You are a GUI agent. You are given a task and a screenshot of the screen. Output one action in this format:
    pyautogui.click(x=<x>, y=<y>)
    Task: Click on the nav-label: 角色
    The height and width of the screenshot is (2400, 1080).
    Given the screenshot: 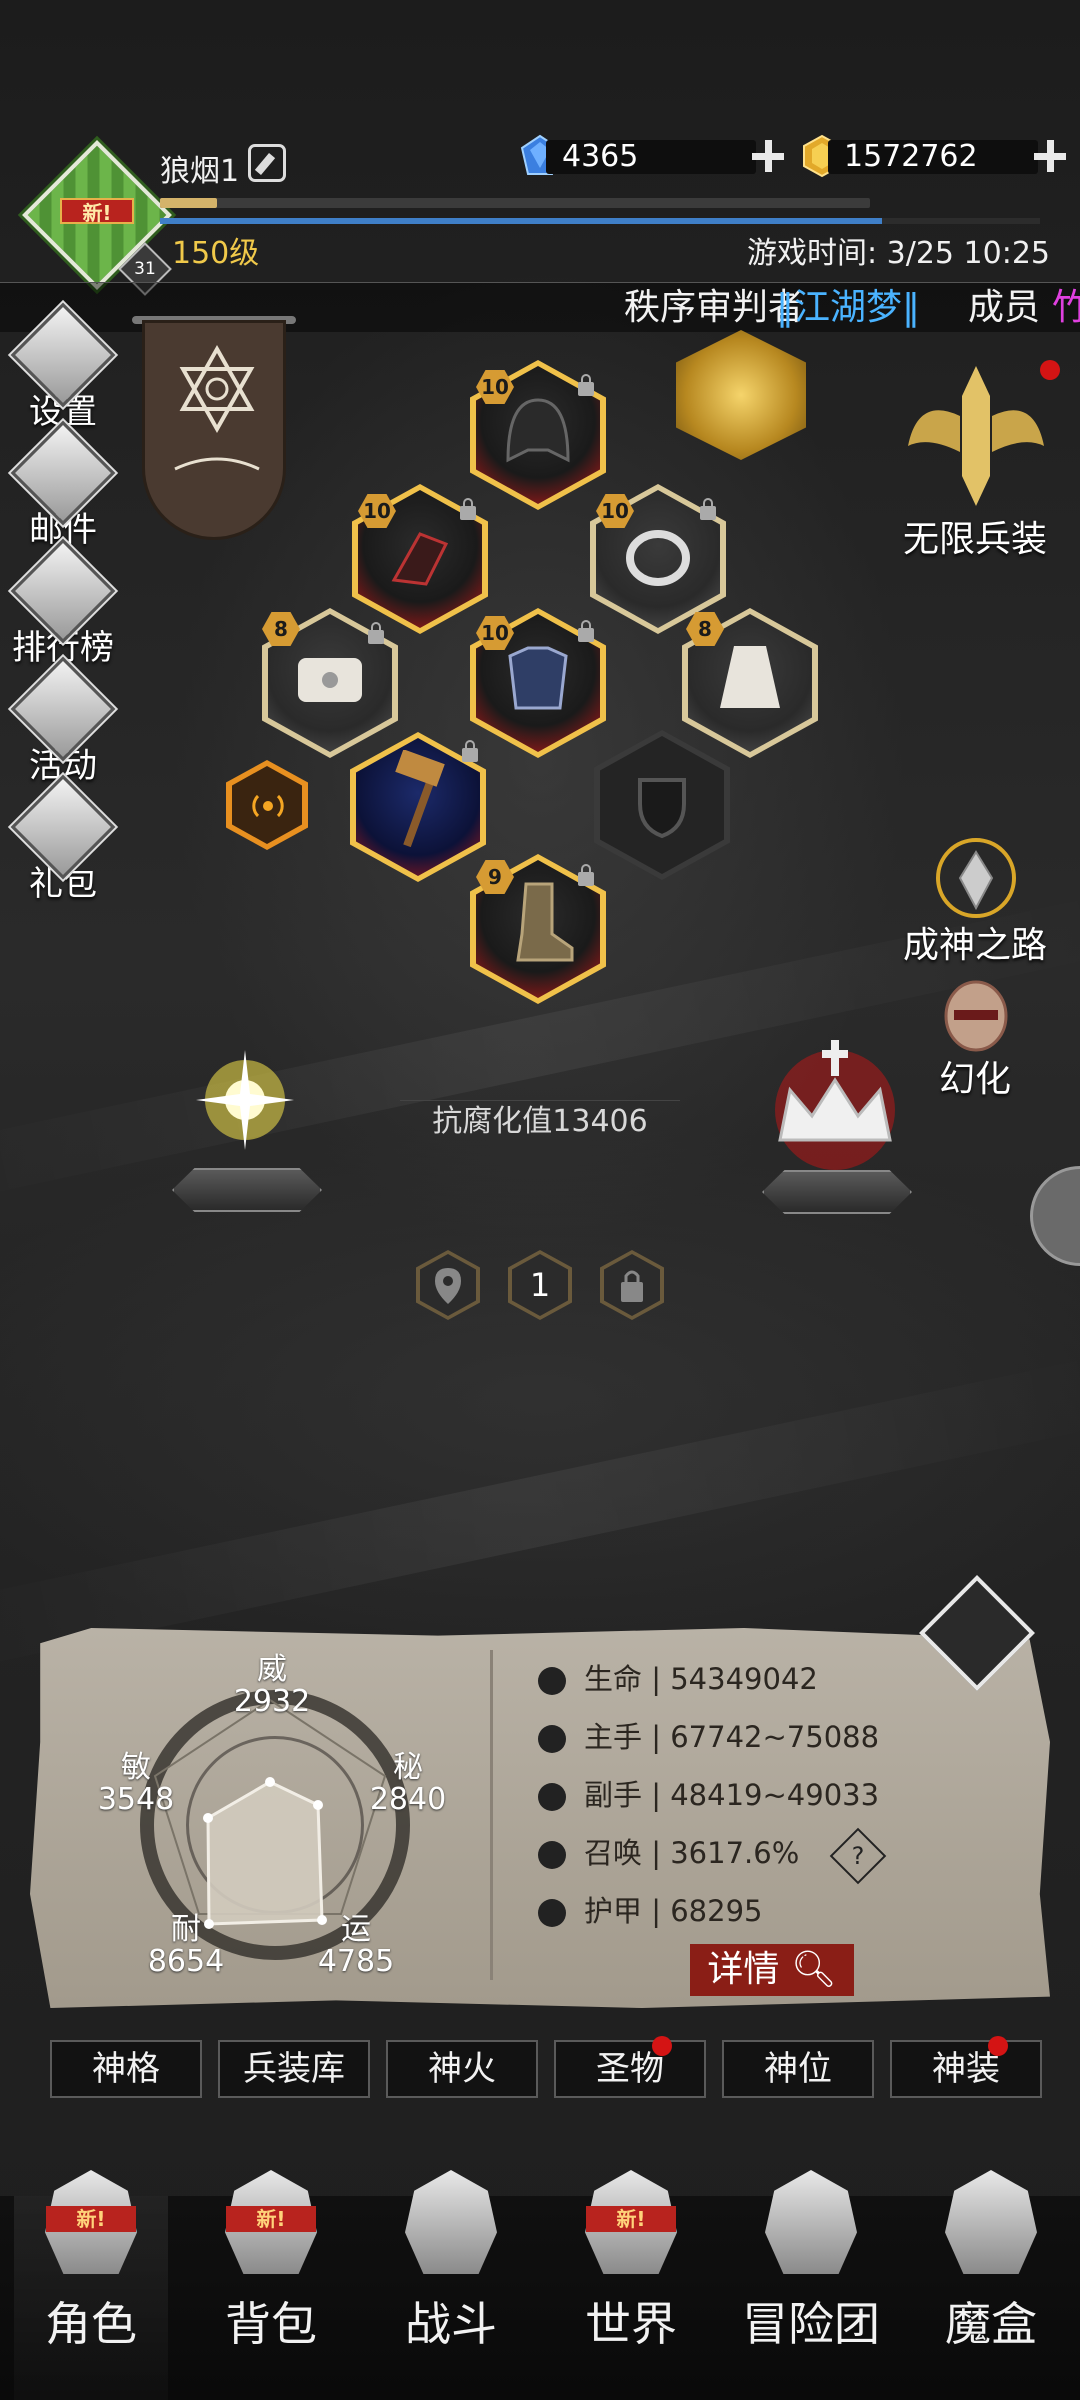 What is the action you would take?
    pyautogui.click(x=91, y=2324)
    